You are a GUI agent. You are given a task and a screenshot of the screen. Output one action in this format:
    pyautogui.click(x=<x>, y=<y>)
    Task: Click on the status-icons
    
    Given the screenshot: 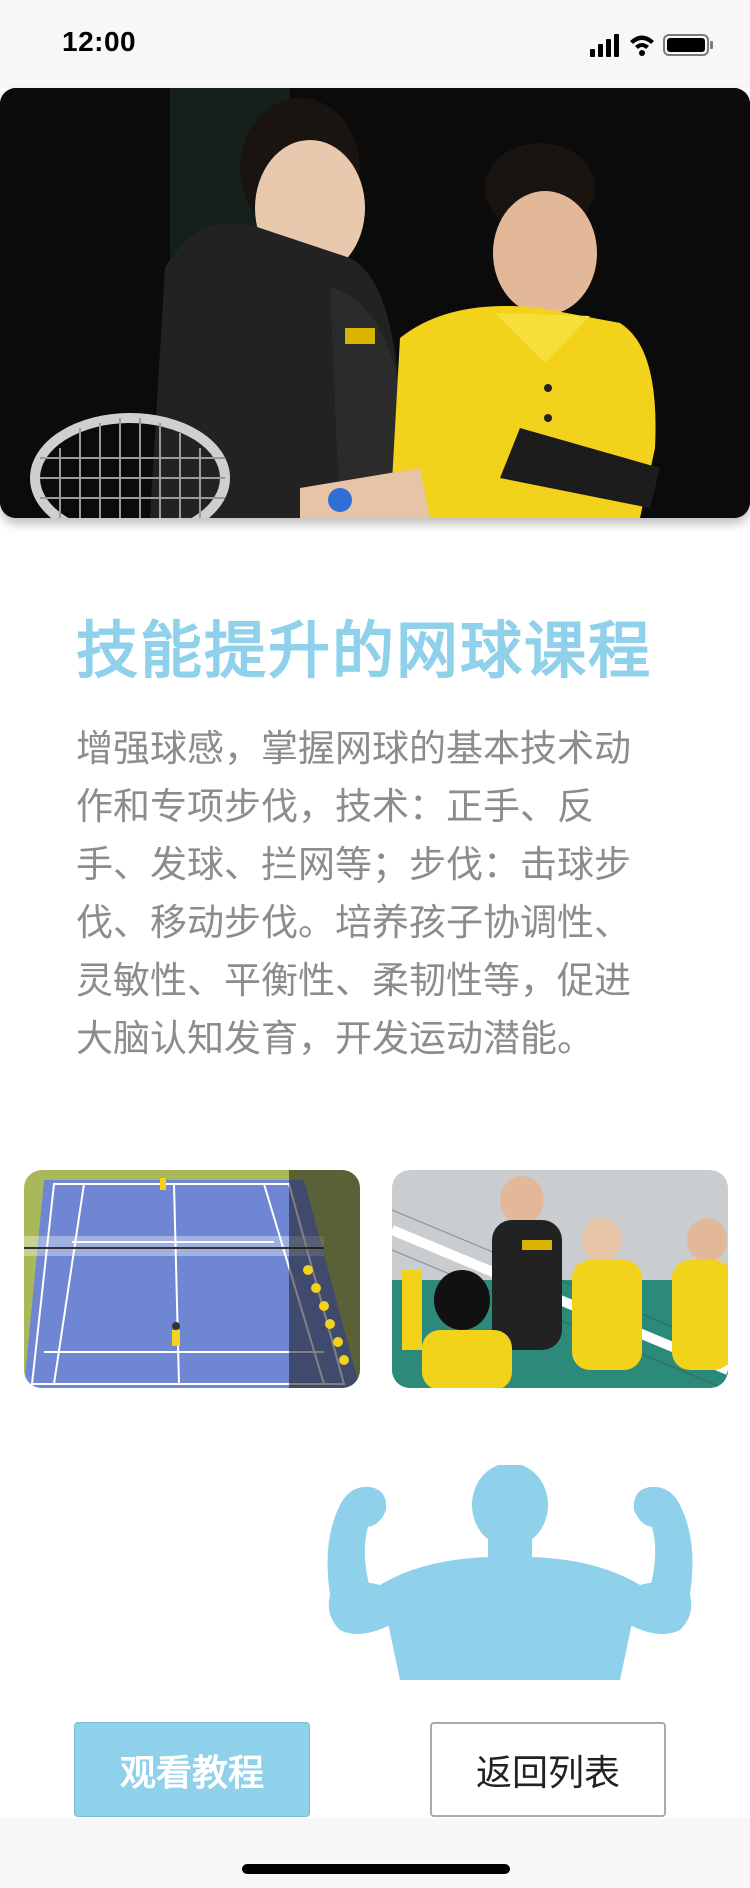 What is the action you would take?
    pyautogui.click(x=651, y=45)
    